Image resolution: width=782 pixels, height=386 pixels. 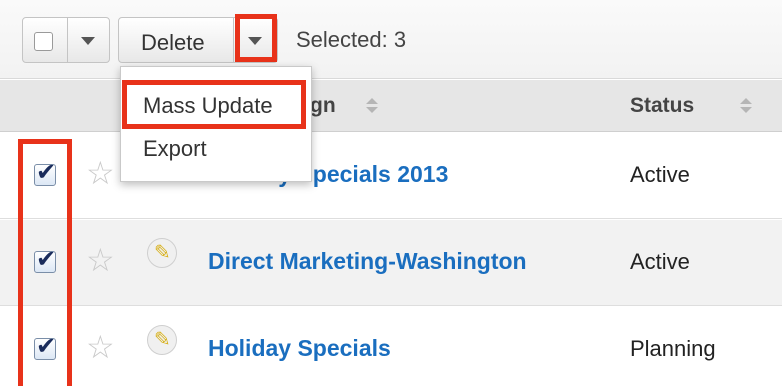 I want to click on chevron-down-icon, so click(x=88, y=41).